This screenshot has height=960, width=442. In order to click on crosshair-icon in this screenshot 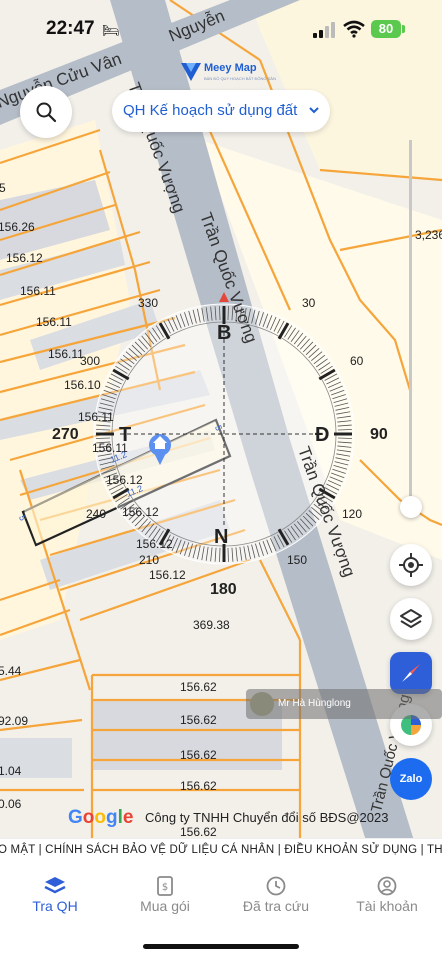, I will do `click(411, 565)`.